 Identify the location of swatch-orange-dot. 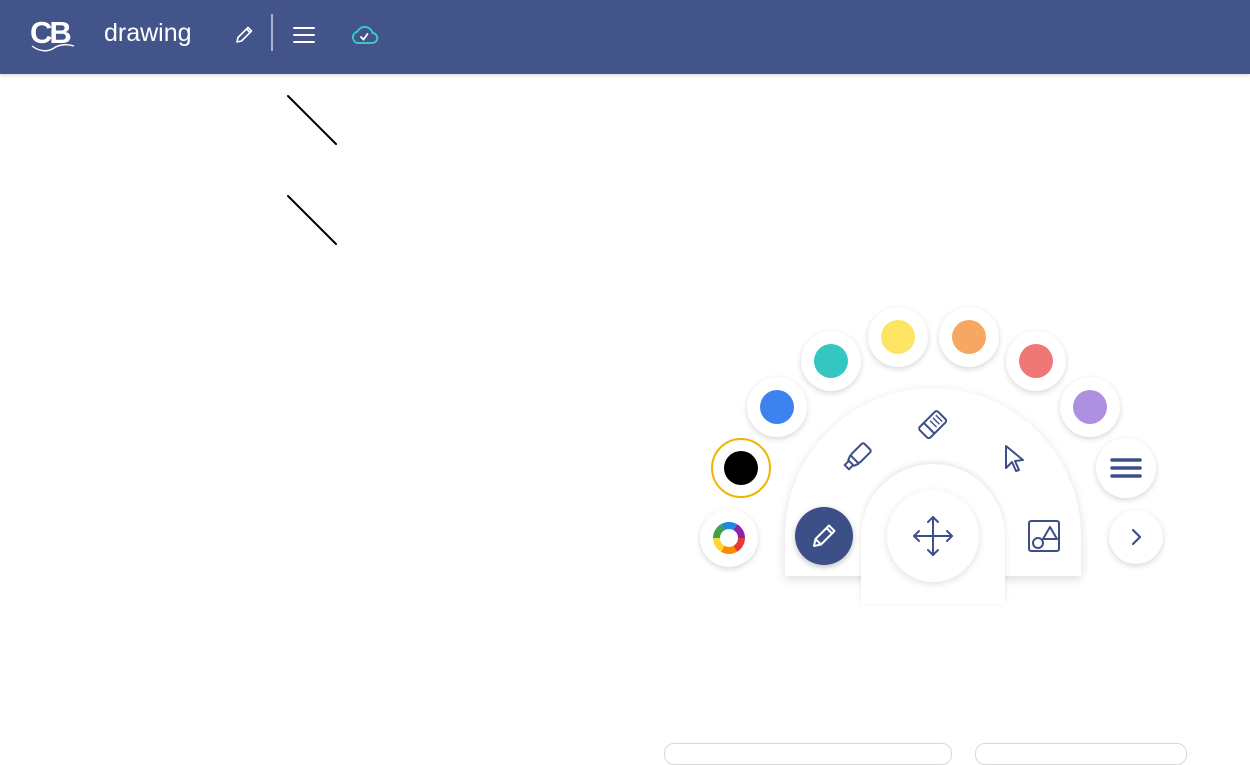
(969, 337).